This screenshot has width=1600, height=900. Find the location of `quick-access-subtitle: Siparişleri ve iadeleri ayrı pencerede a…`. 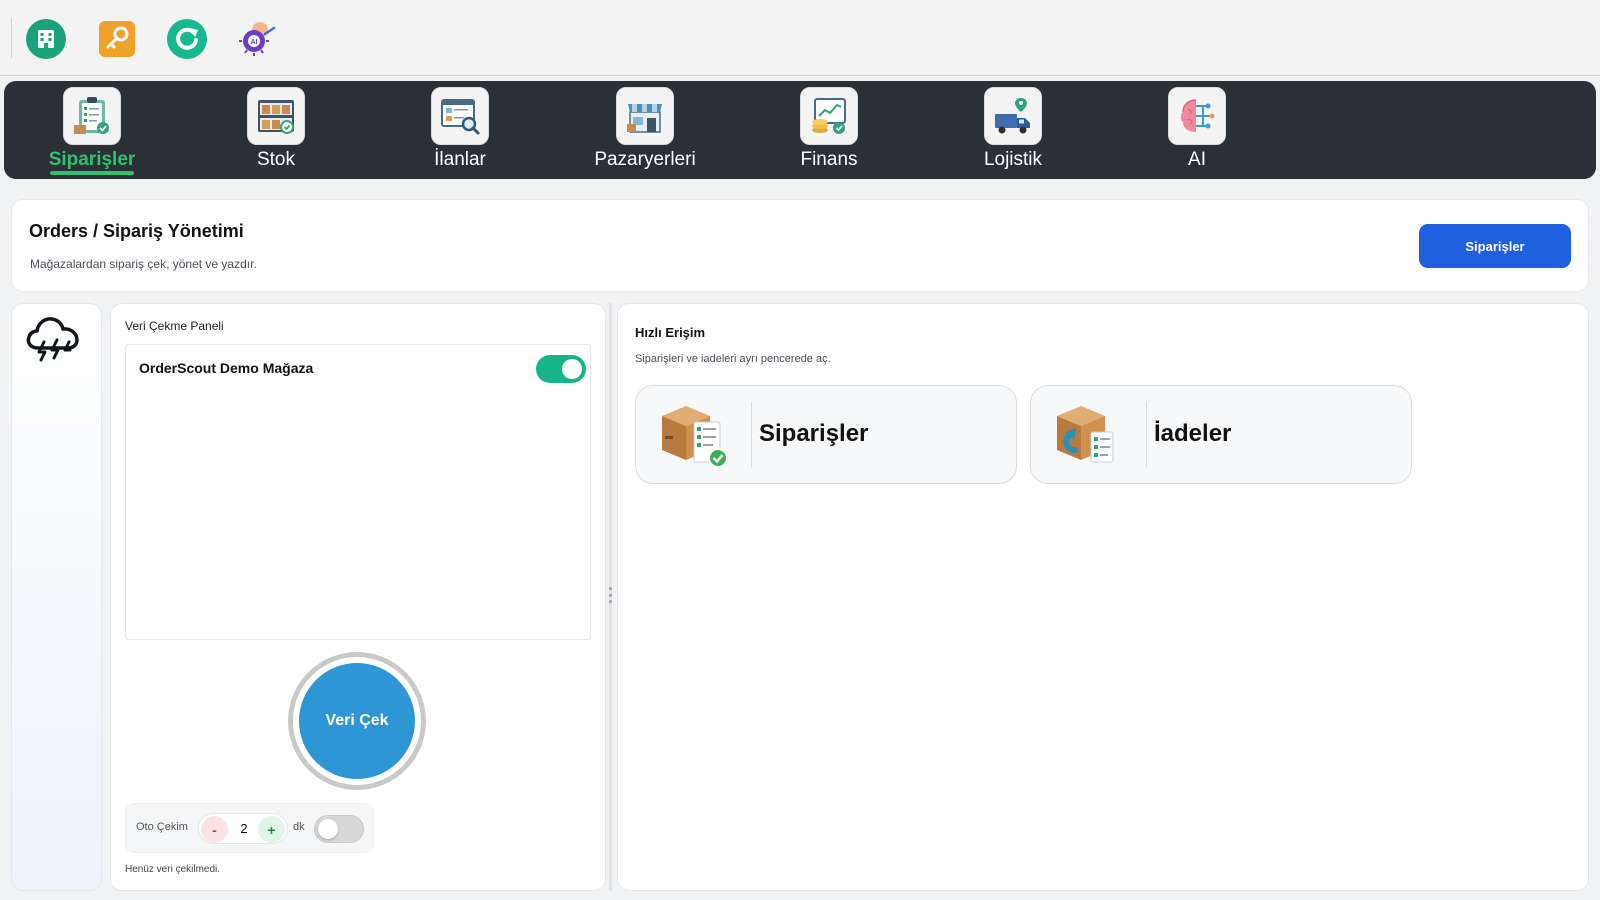

quick-access-subtitle: Siparişleri ve iadeleri ayrı pencerede a… is located at coordinates (733, 359).